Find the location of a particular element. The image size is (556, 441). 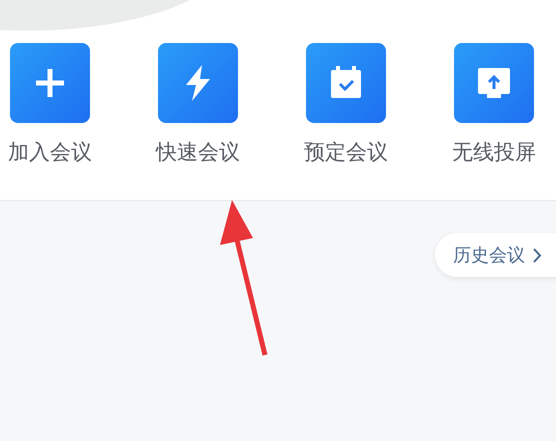

action-label: 预定会议 is located at coordinates (346, 152).